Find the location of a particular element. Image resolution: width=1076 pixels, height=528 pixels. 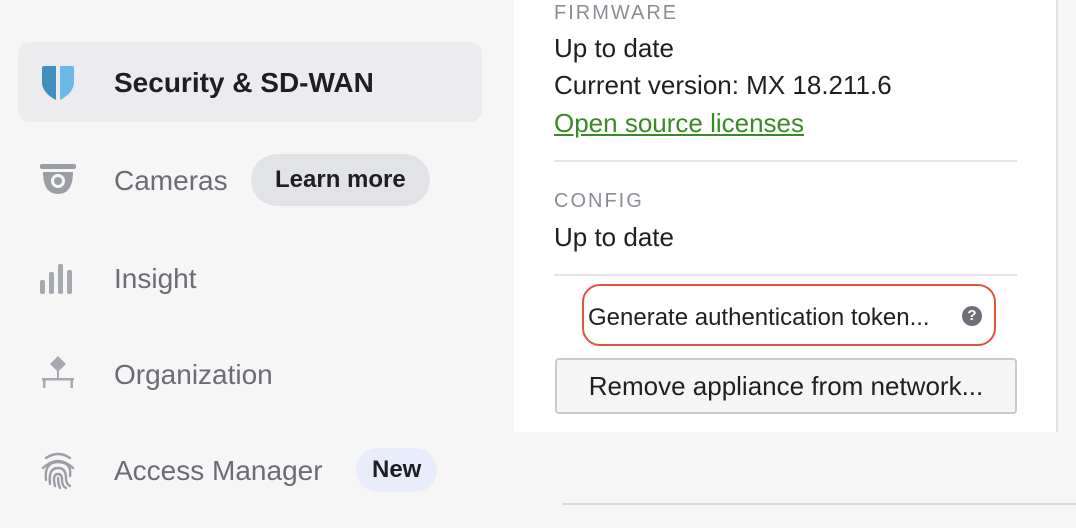

camera-icon is located at coordinates (58, 179).